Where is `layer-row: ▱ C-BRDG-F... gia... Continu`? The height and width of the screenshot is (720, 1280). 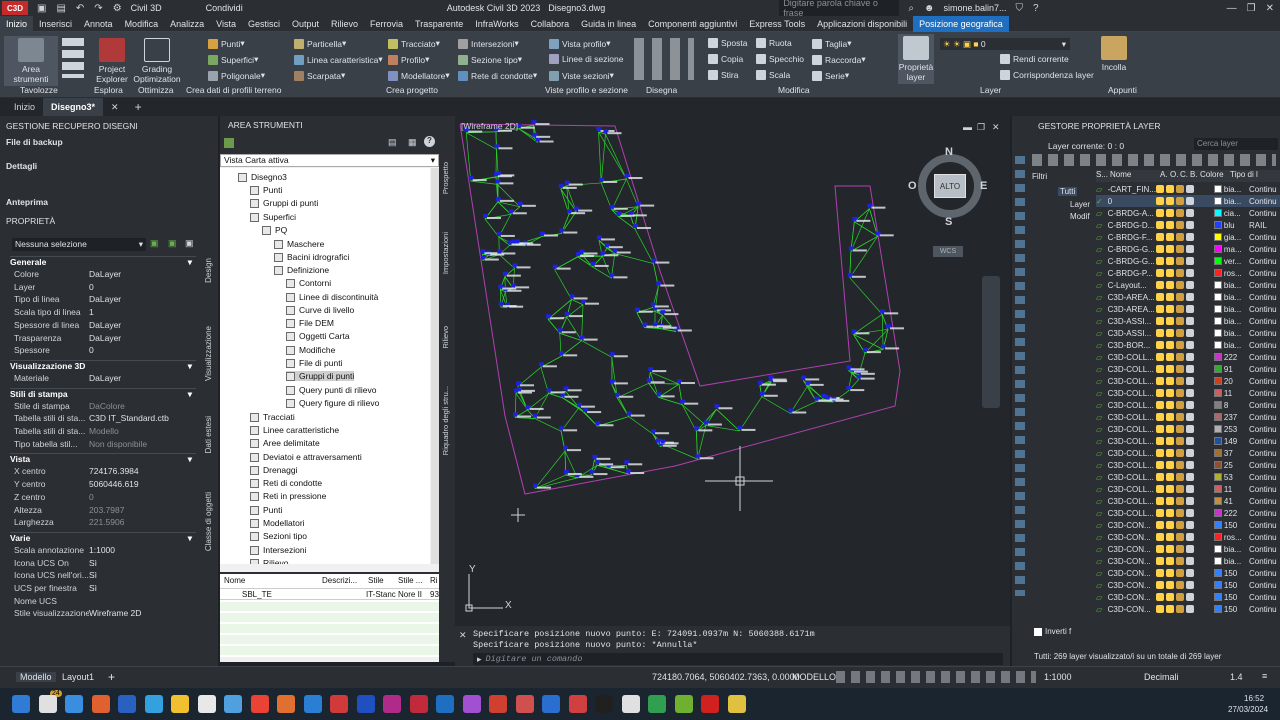 layer-row: ▱ C-BRDG-F... gia... Continu is located at coordinates (1188, 237).